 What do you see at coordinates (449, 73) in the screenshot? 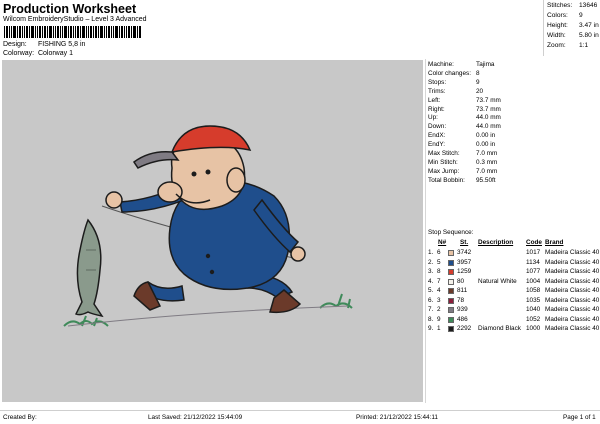
I see `property-label: Color changes:` at bounding box center [449, 73].